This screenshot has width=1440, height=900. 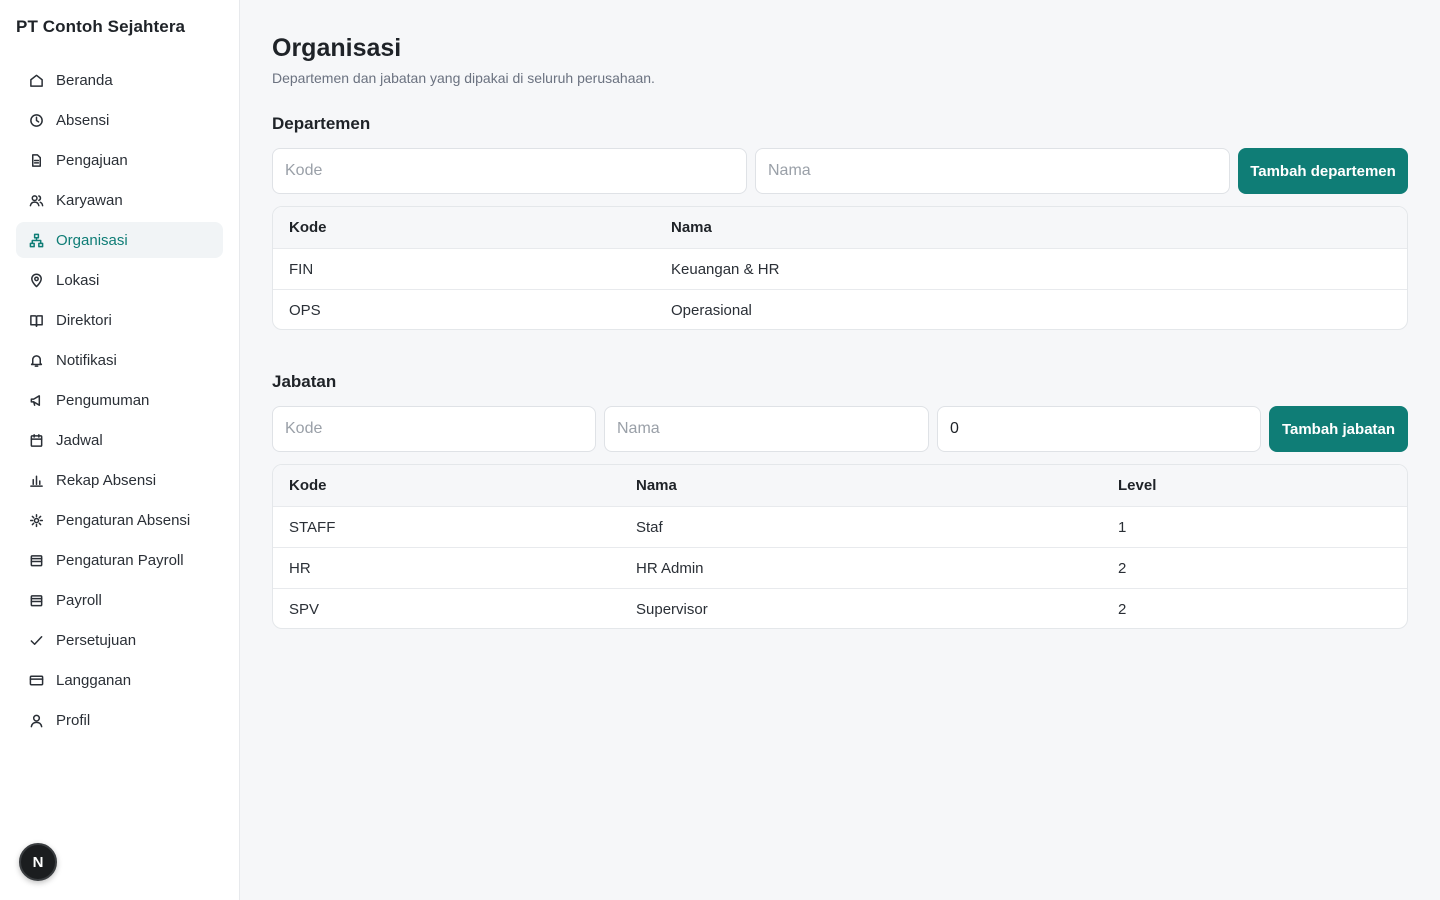 I want to click on sidebar-item-organisasi: Organisasi, so click(x=119, y=240).